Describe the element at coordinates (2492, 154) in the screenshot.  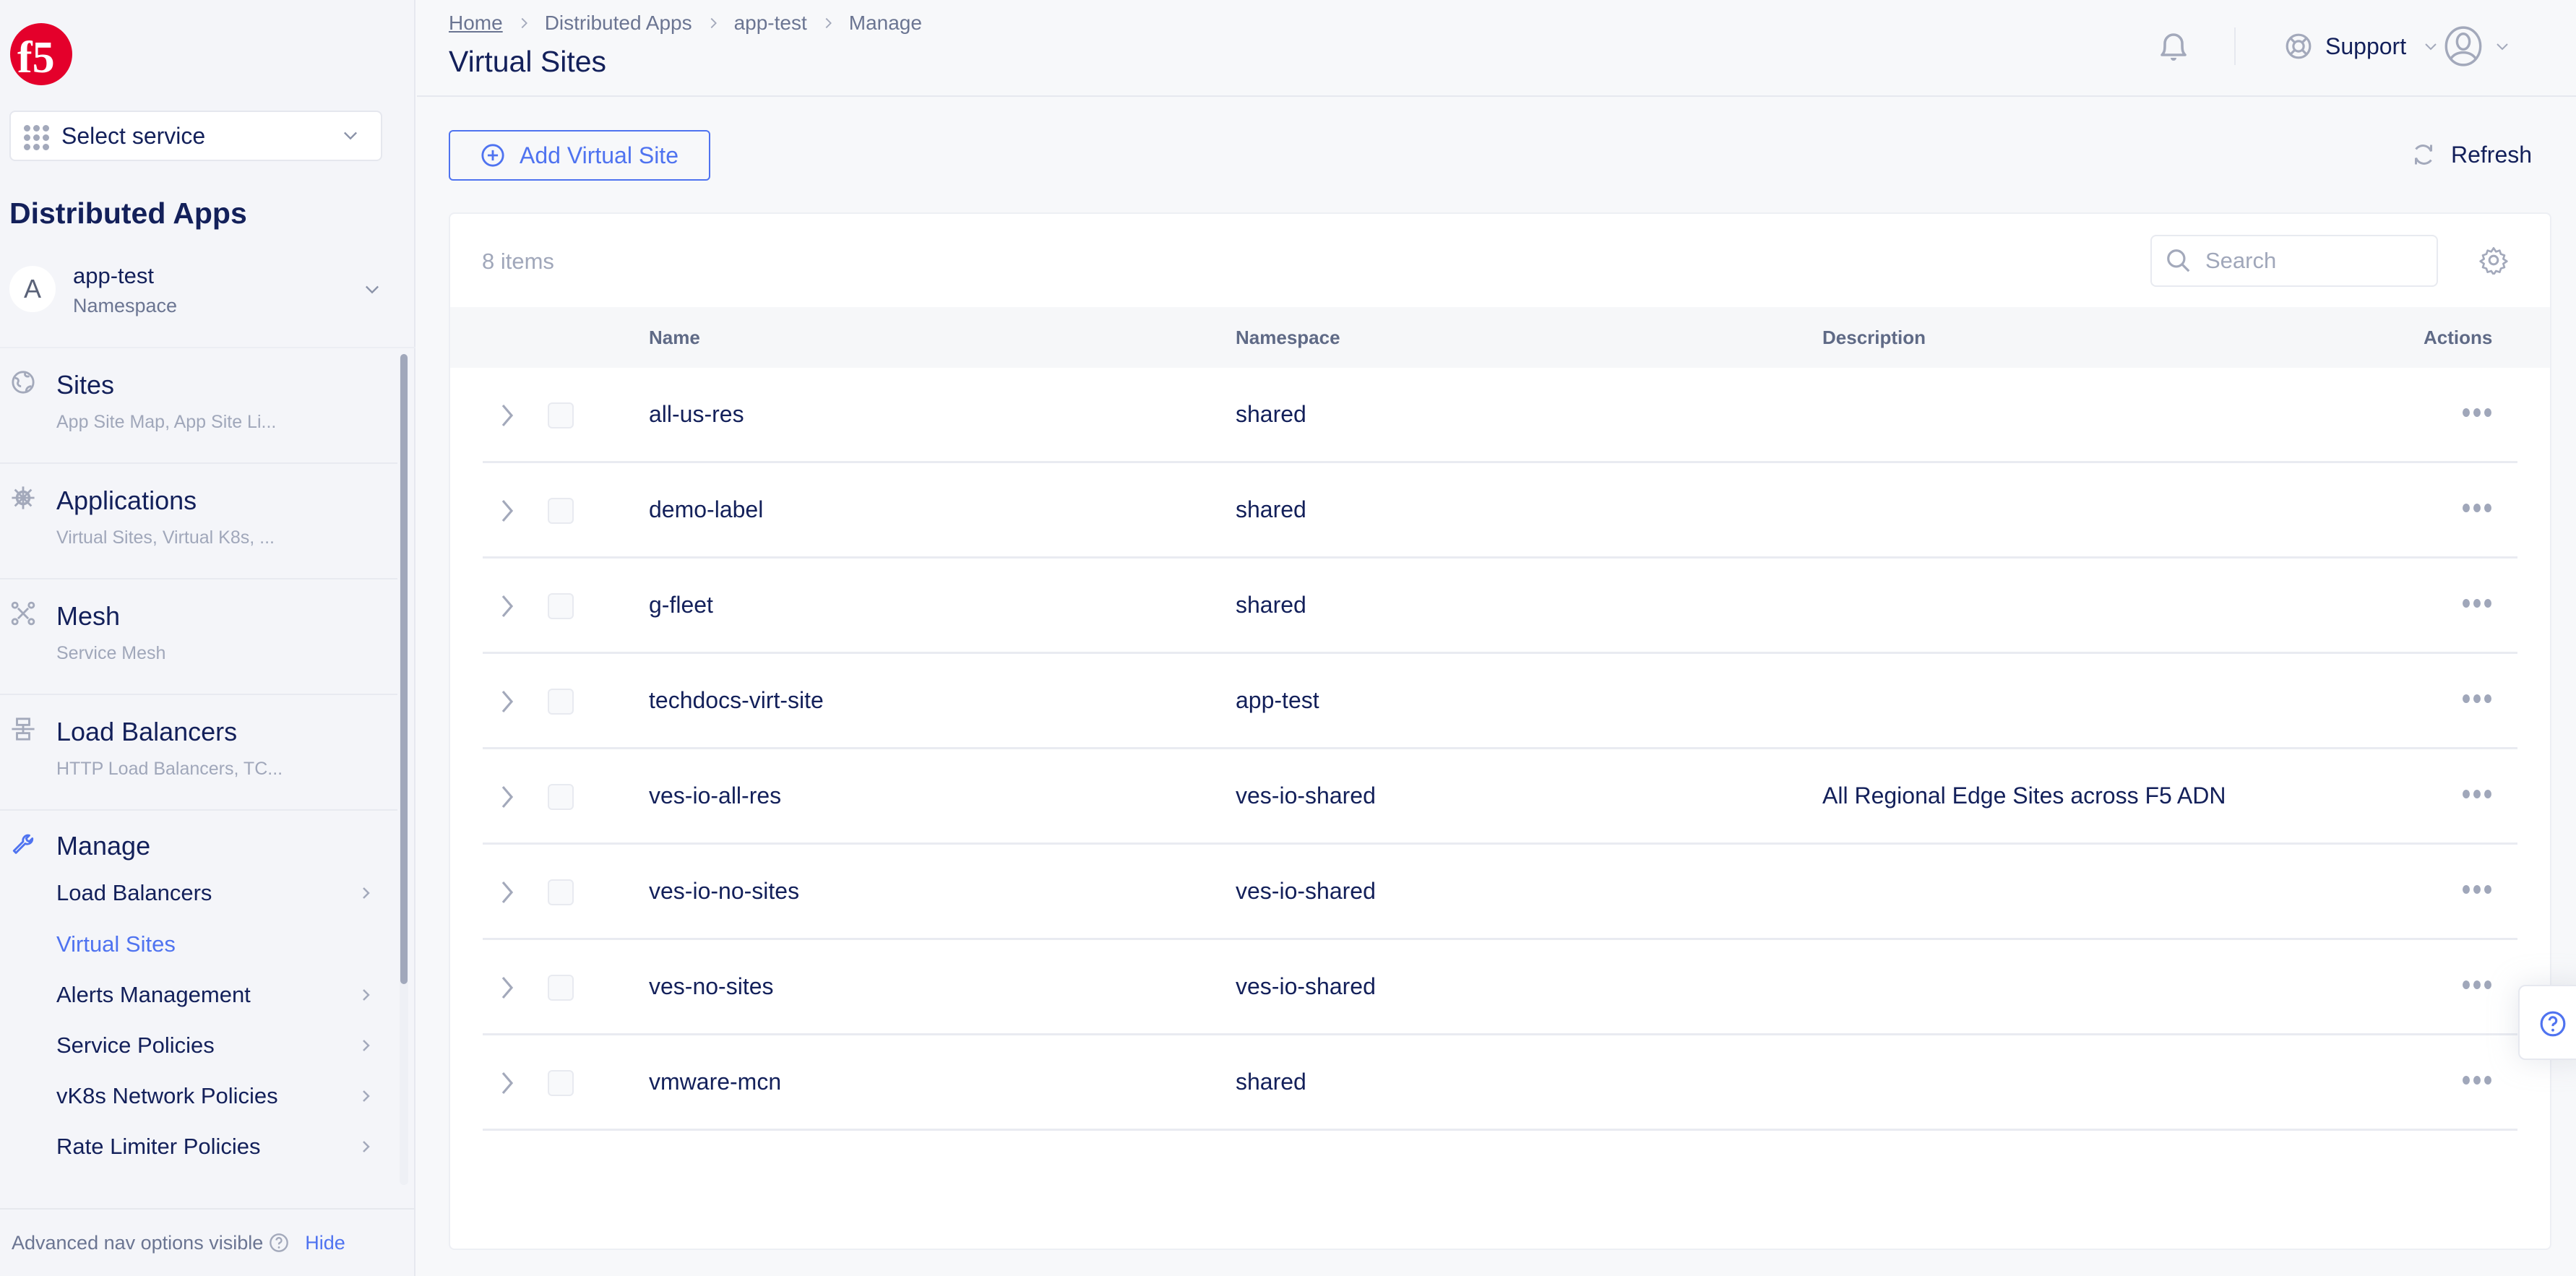
I see `refresh-label: Refresh` at that location.